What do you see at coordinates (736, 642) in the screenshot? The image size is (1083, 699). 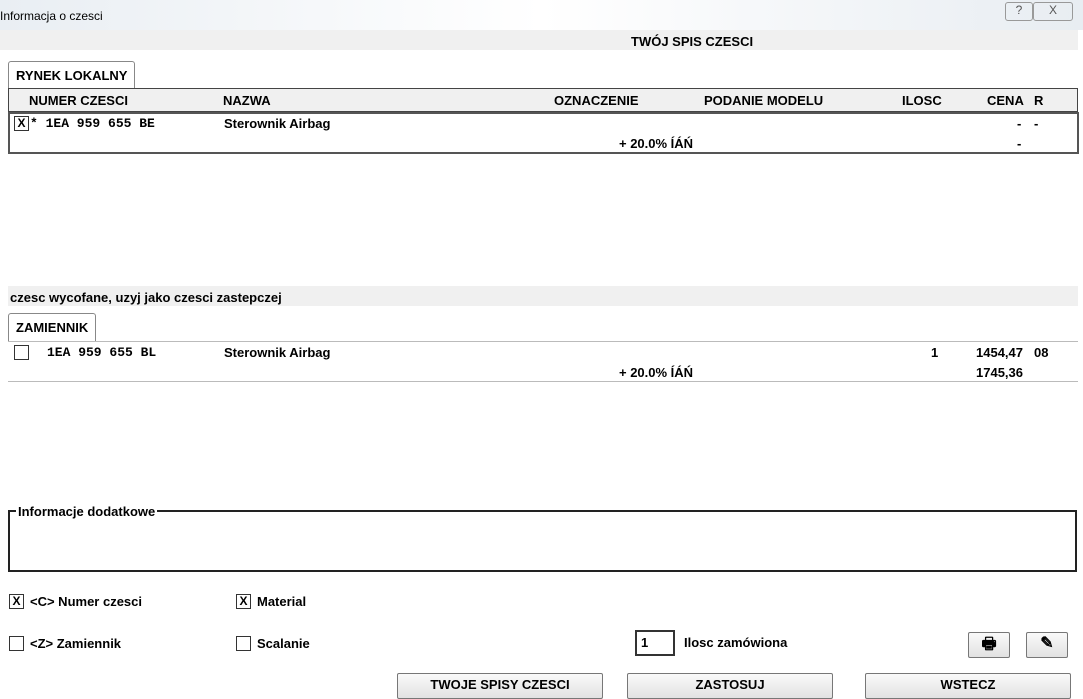 I see `qty-label: Ilosc zamówiona` at bounding box center [736, 642].